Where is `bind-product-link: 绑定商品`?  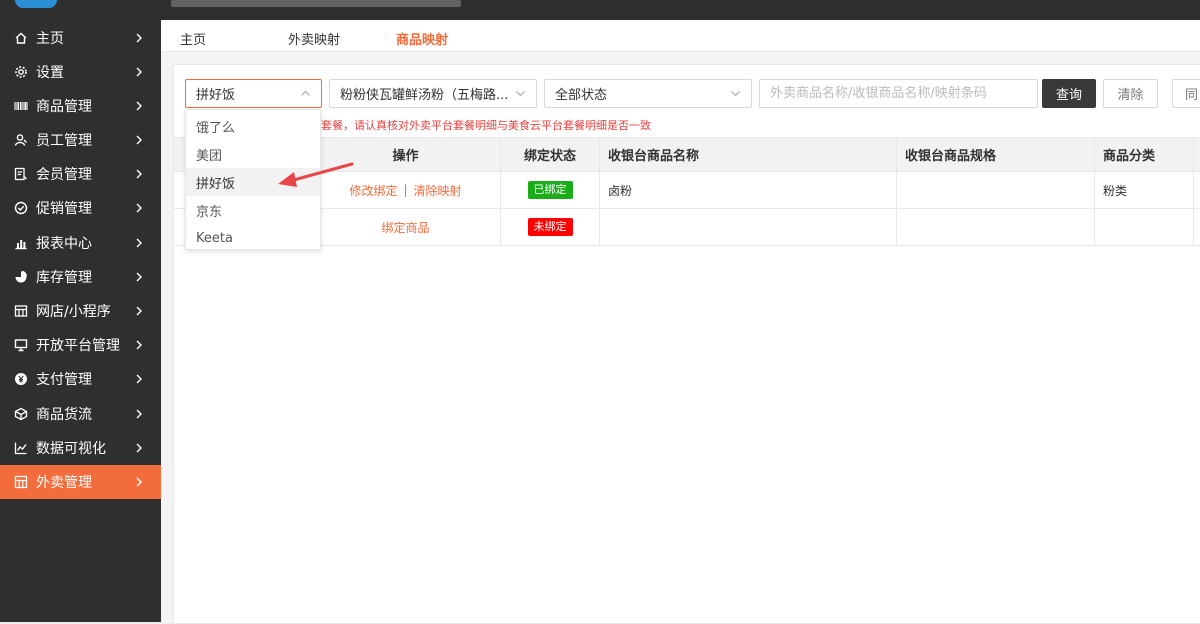
bind-product-link: 绑定商品 is located at coordinates (405, 227).